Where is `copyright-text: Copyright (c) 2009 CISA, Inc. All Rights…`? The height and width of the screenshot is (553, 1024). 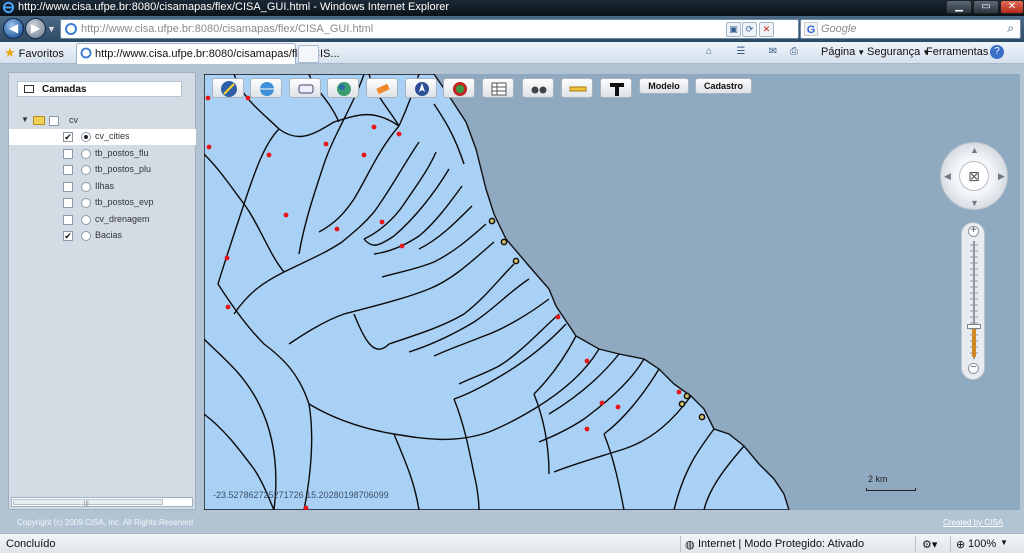 copyright-text: Copyright (c) 2009 CISA, Inc. All Rights… is located at coordinates (105, 522).